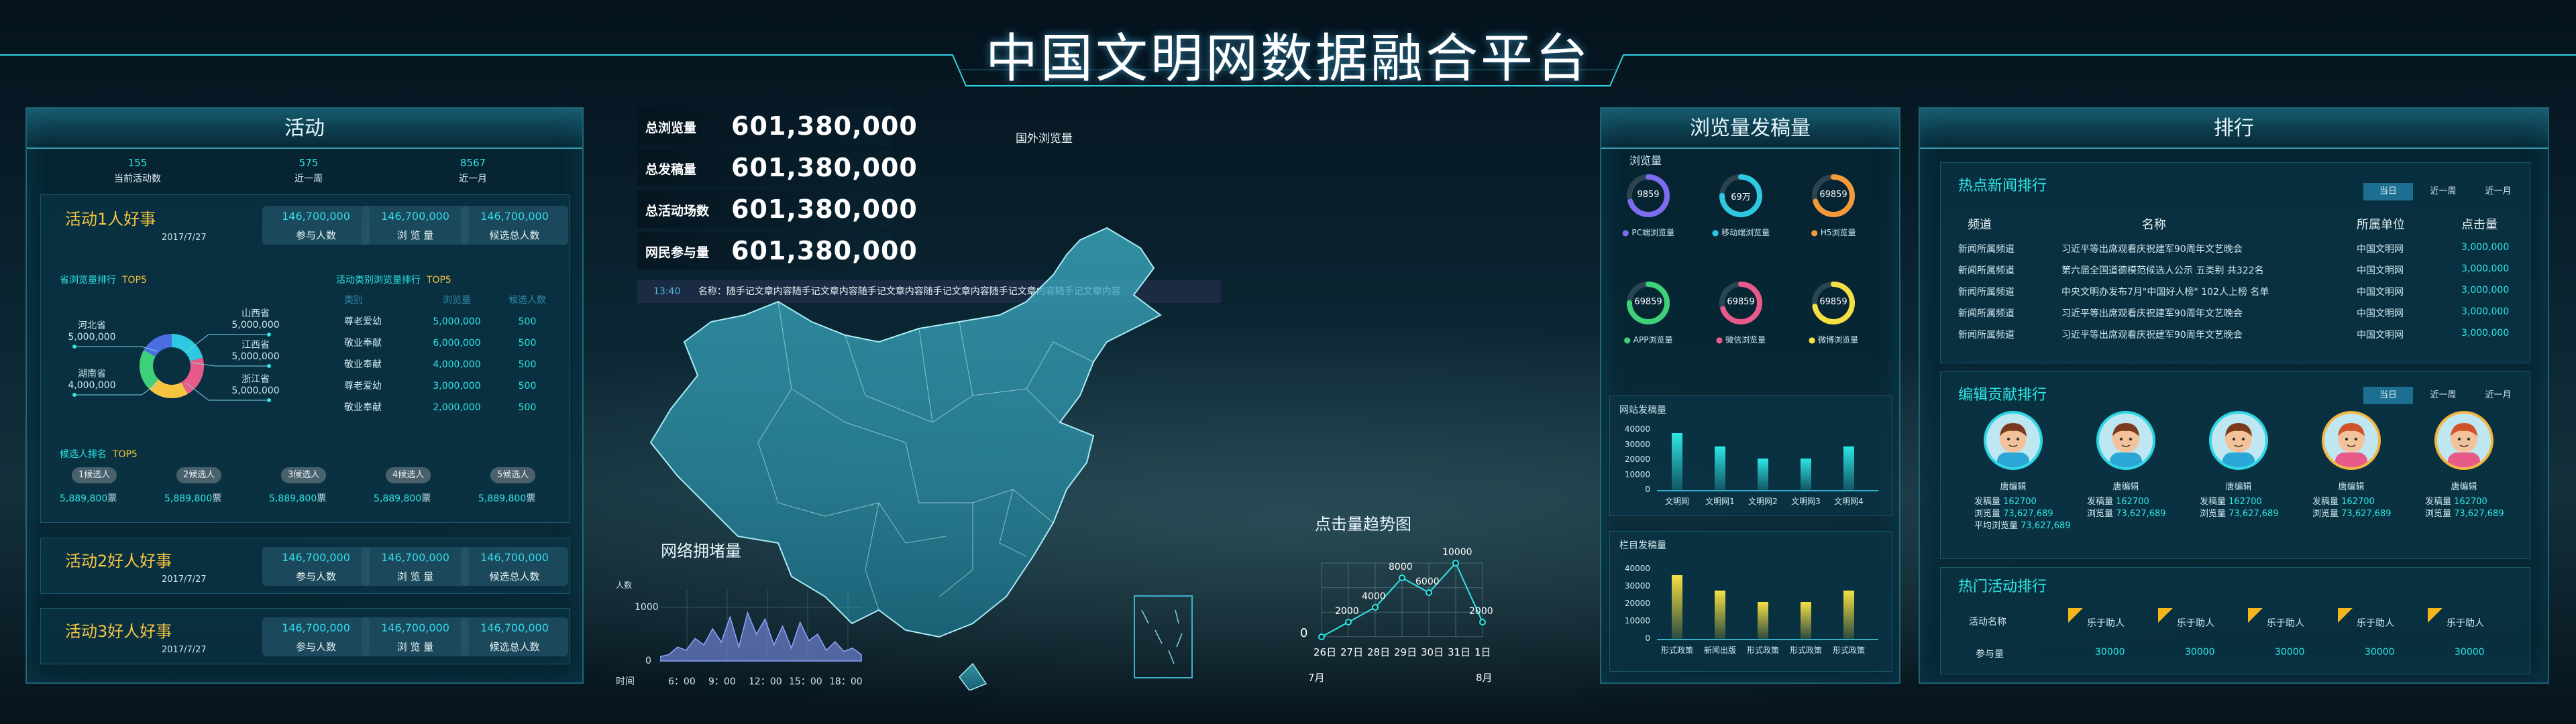 The width and height of the screenshot is (2576, 724). I want to click on candidate-pill: 2候选人, so click(199, 475).